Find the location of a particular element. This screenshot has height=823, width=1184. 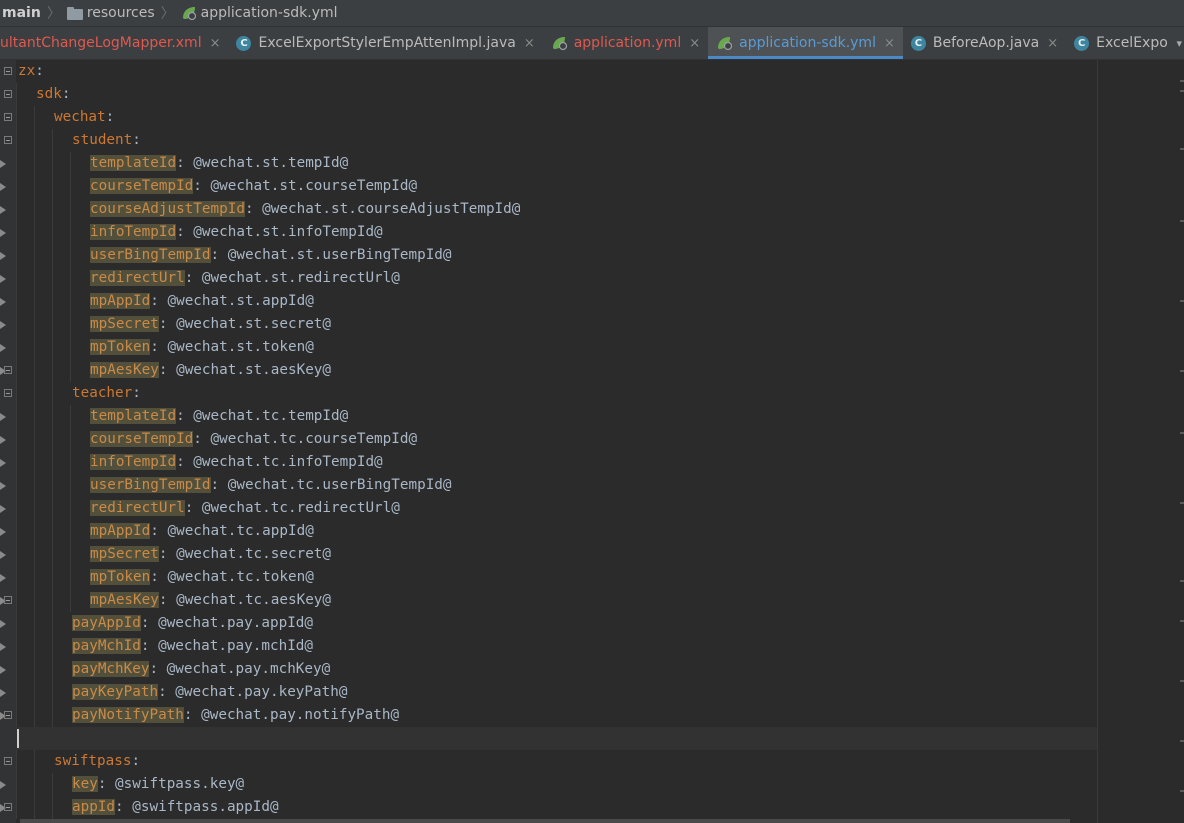

tab-3: application-sdk.yml × is located at coordinates (805, 43).